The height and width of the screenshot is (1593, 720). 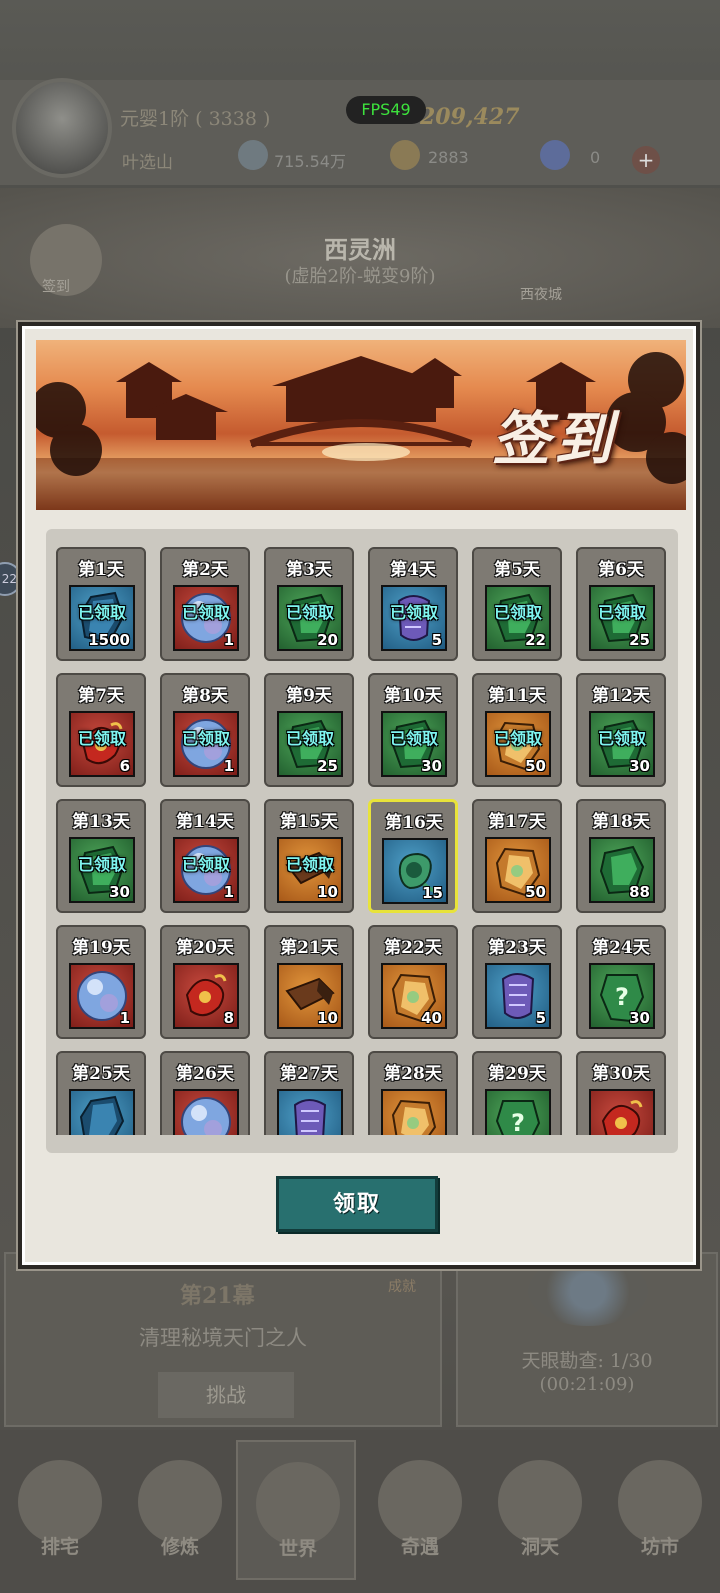 What do you see at coordinates (413, 1093) in the screenshot?
I see `reward-cell: 第28天` at bounding box center [413, 1093].